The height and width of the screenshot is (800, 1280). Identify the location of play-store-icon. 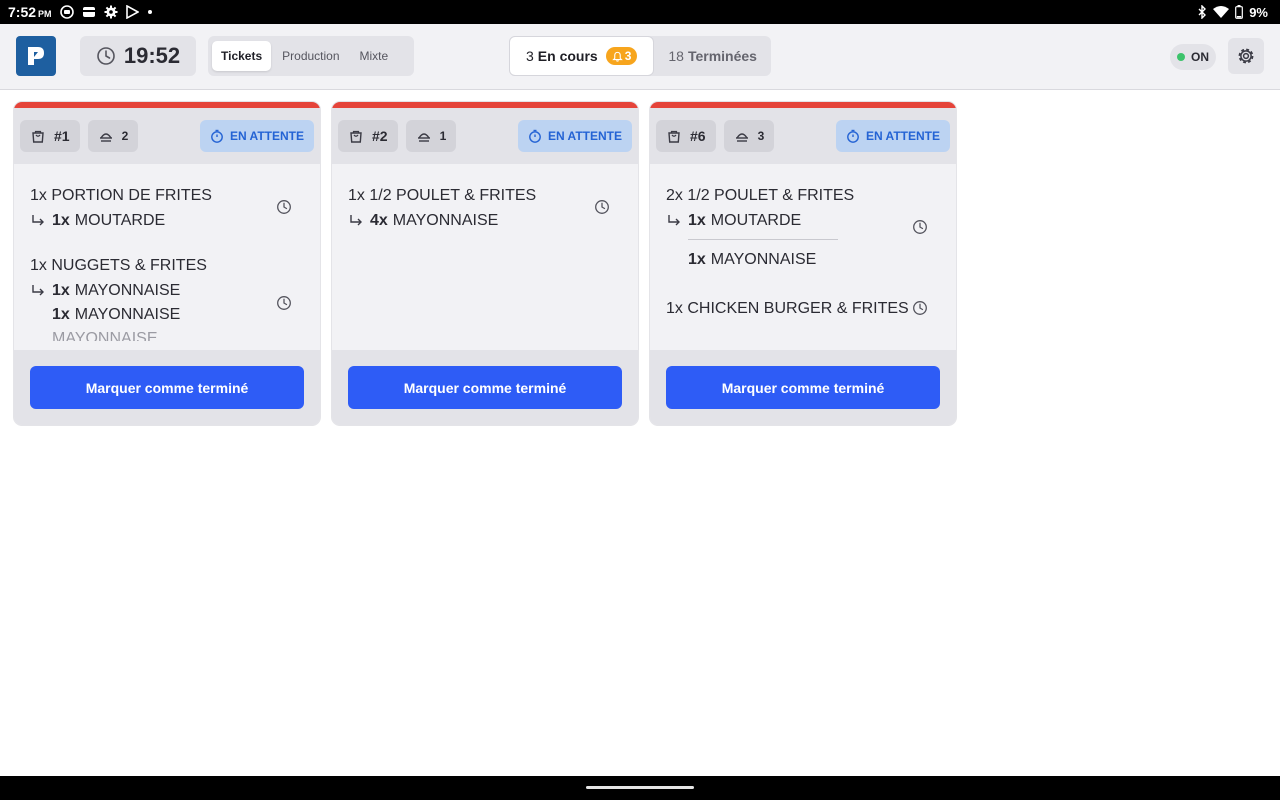
(132, 12).